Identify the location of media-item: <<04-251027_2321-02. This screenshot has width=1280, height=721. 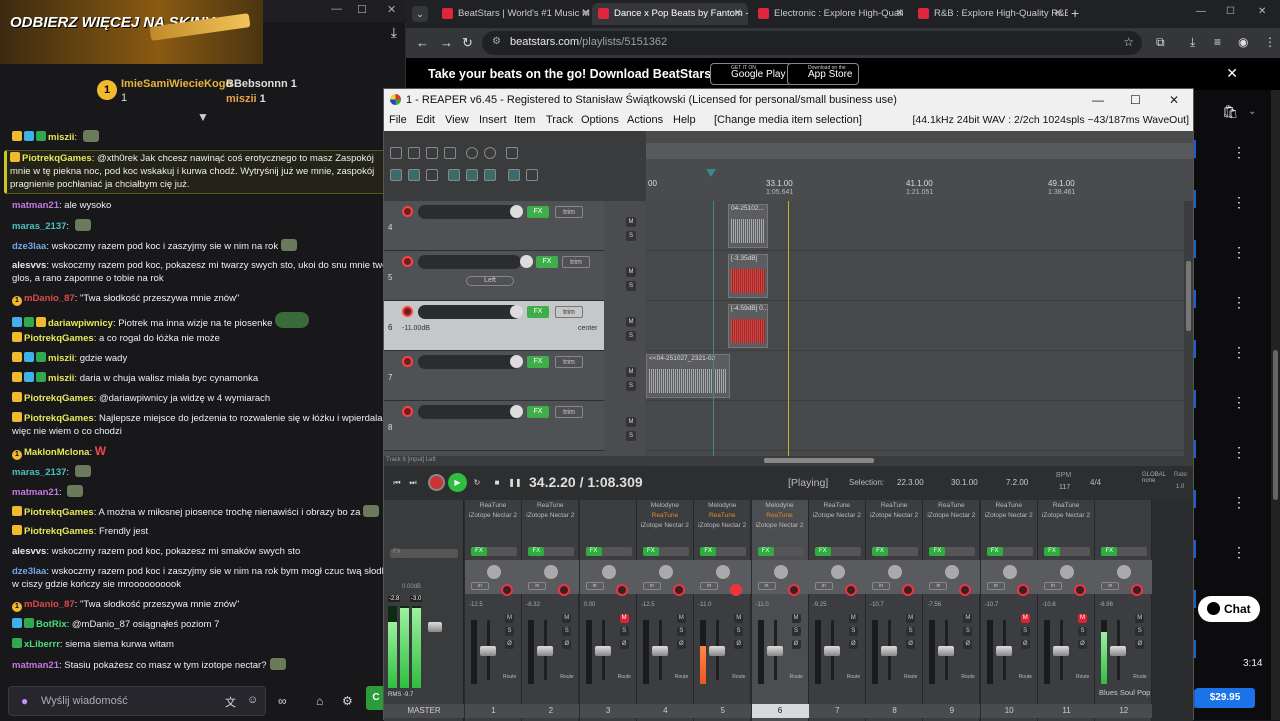
(688, 376).